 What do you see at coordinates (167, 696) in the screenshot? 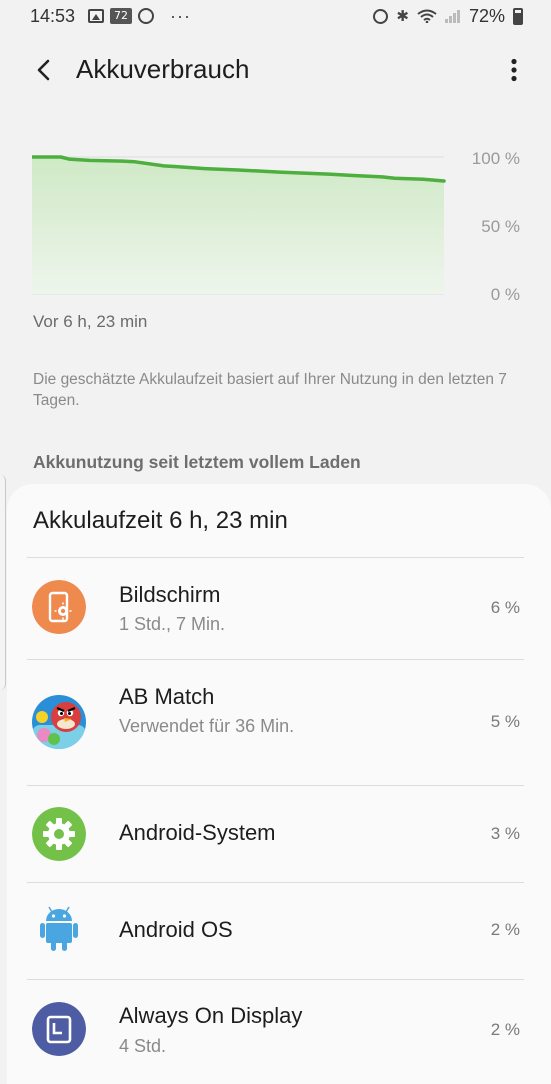
I see `item-name: AB Match` at bounding box center [167, 696].